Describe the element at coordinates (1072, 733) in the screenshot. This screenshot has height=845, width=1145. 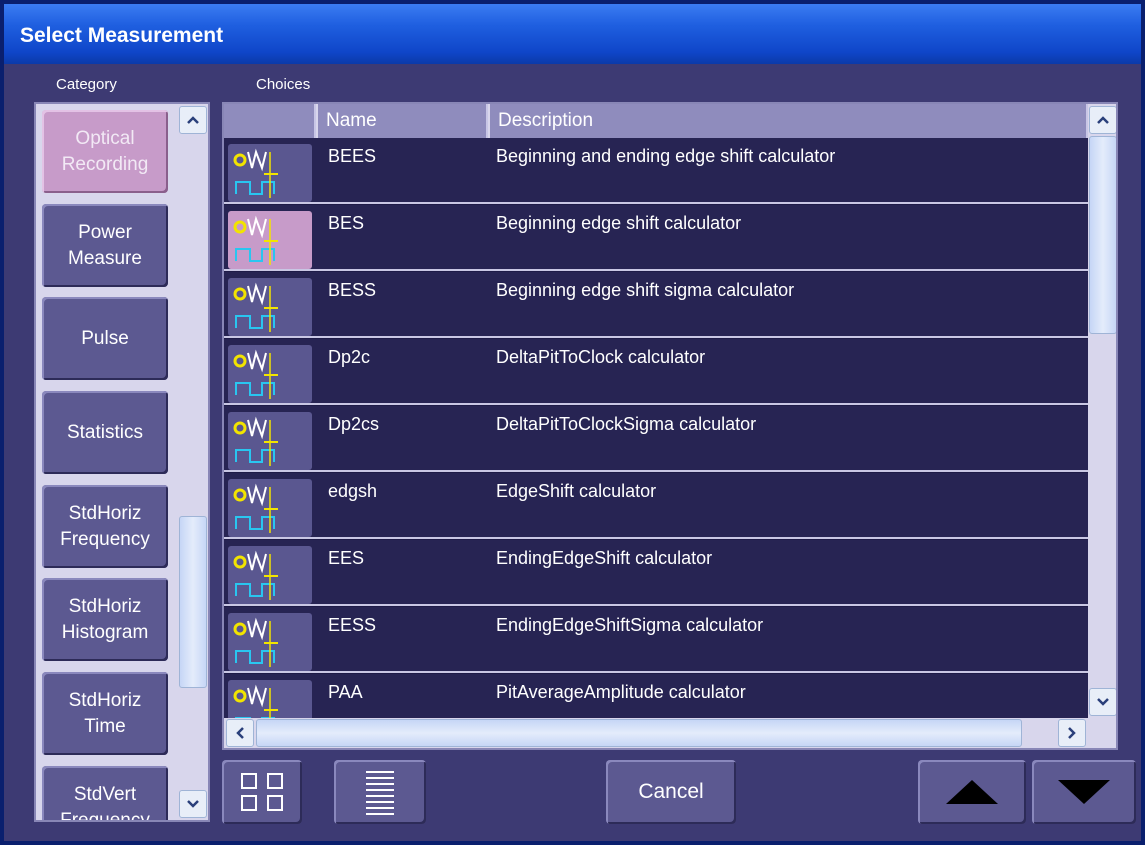
I see `scroll-right-icon` at that location.